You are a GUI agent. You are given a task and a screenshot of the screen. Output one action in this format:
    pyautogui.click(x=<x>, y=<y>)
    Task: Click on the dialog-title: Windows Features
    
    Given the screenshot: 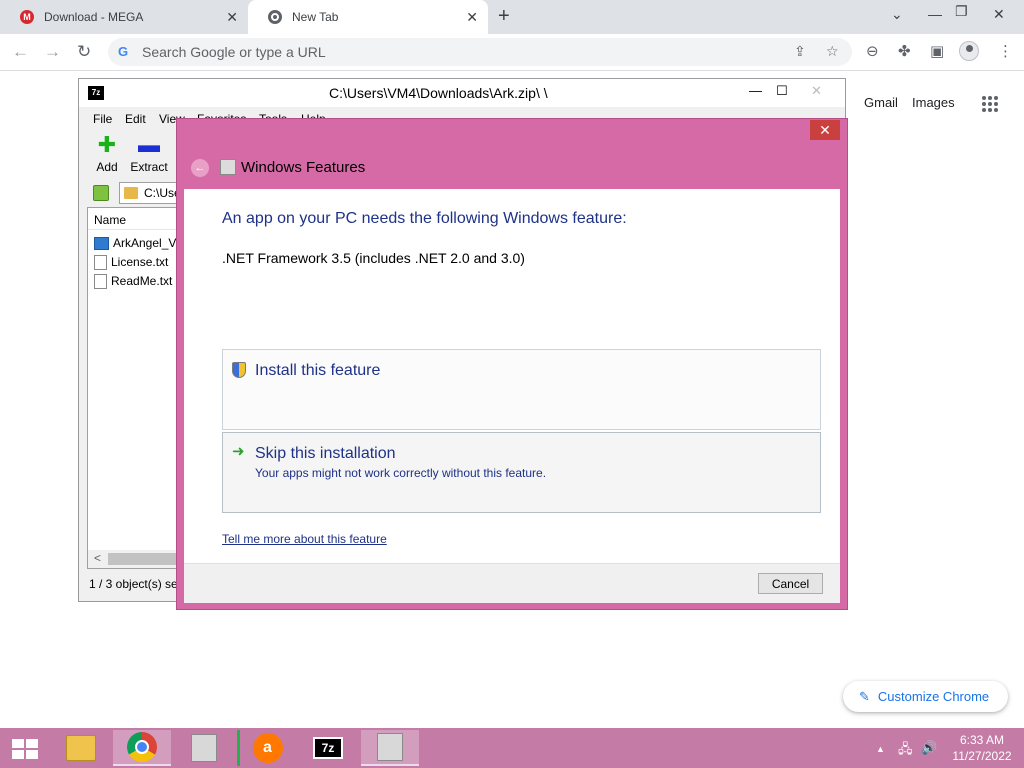 What is the action you would take?
    pyautogui.click(x=303, y=167)
    